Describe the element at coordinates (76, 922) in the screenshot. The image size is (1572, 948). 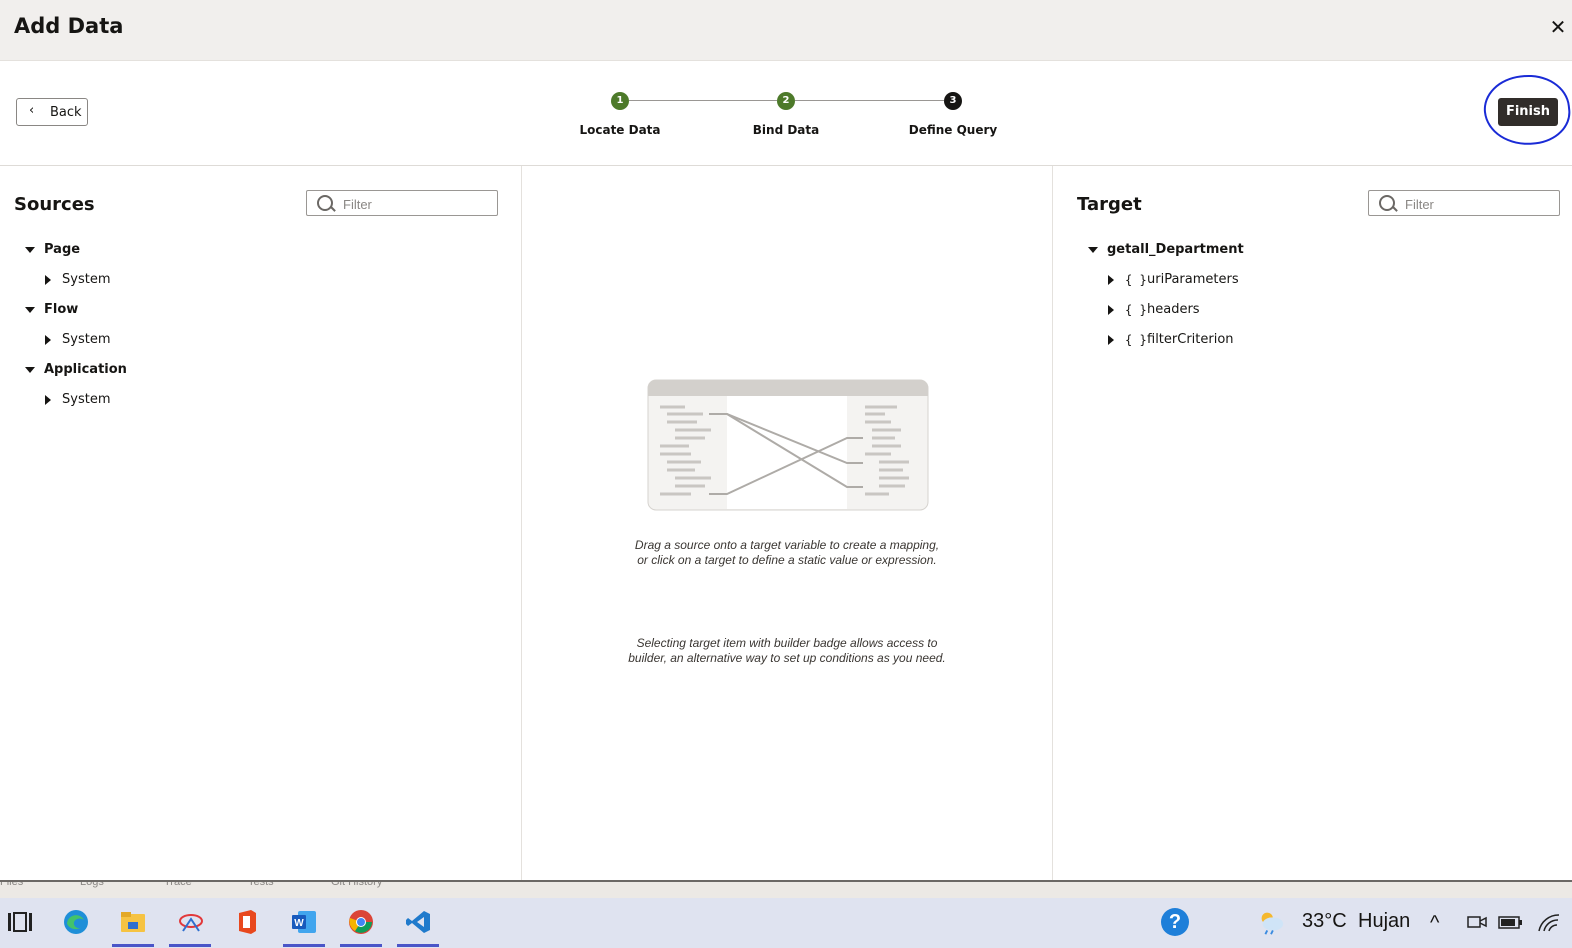
I see `edge-icon` at that location.